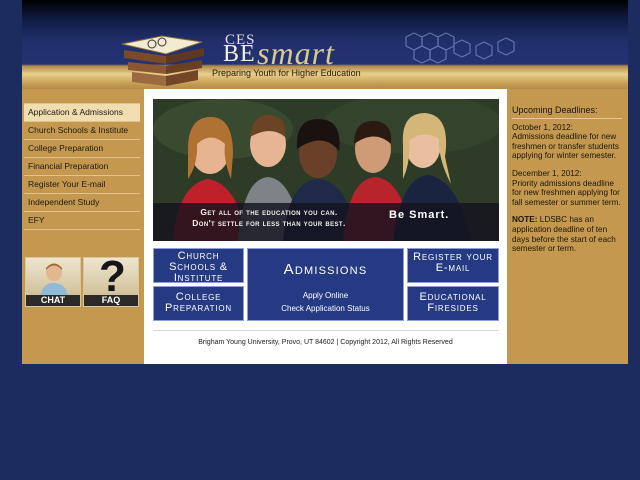 The height and width of the screenshot is (480, 640). What do you see at coordinates (296, 53) in the screenshot?
I see `brand-smart-text: smart` at bounding box center [296, 53].